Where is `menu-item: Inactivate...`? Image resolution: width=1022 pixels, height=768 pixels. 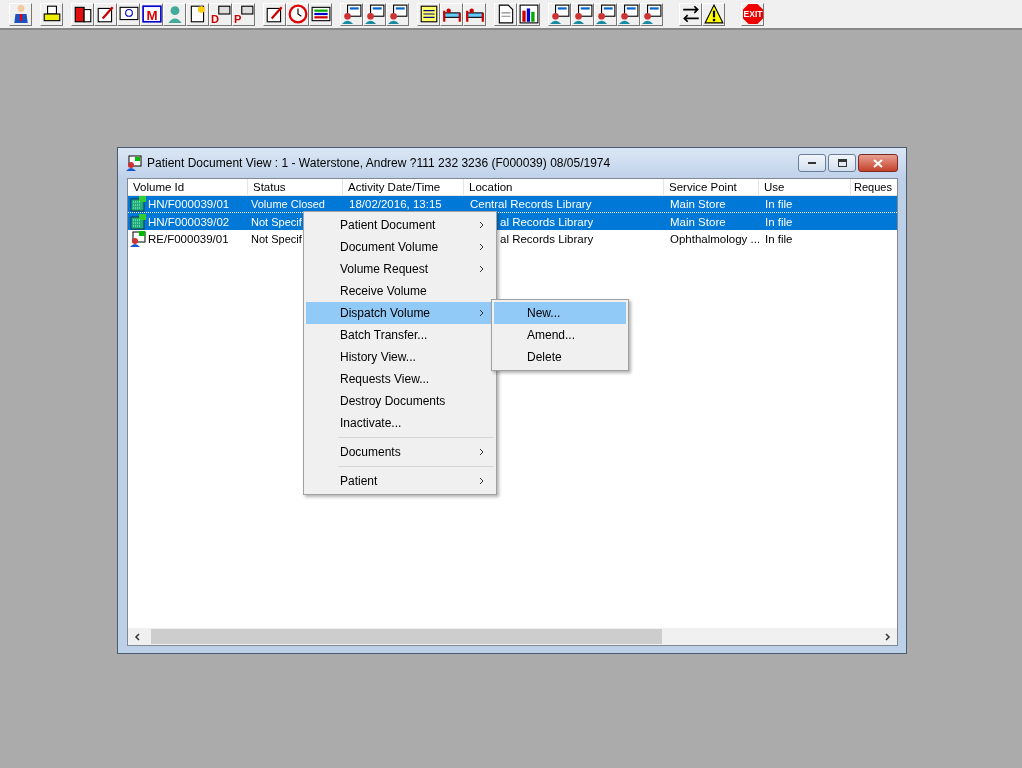
menu-item: Inactivate... is located at coordinates (400, 423).